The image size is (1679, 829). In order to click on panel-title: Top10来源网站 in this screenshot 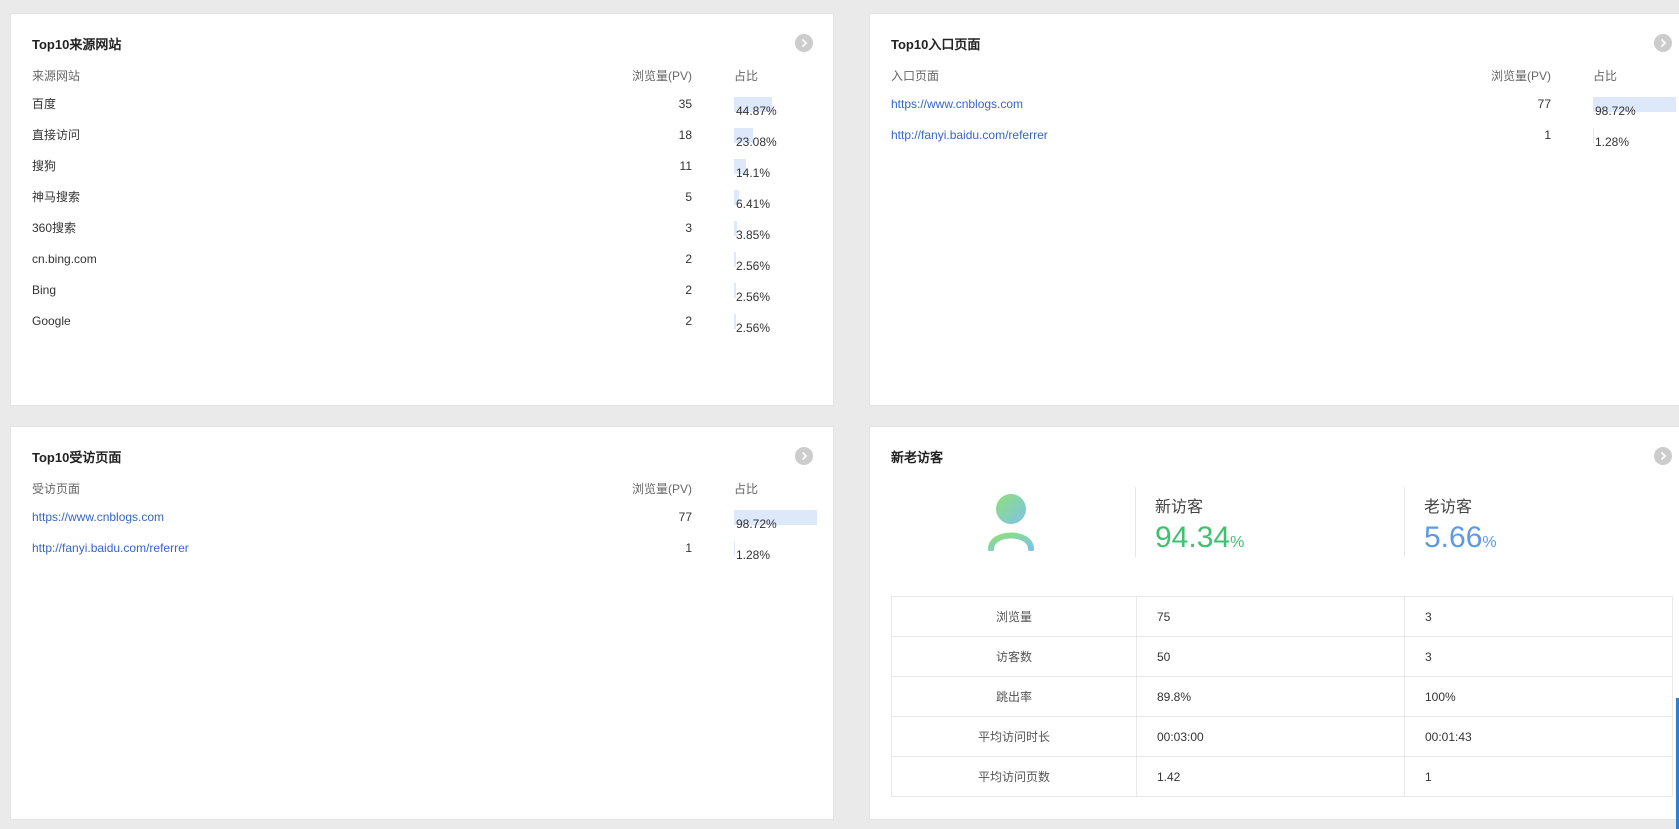, I will do `click(77, 44)`.